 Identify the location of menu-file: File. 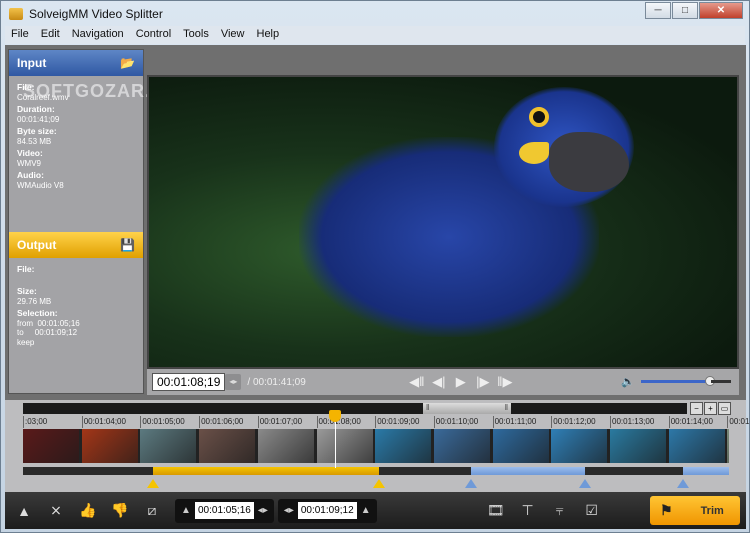
(20, 35).